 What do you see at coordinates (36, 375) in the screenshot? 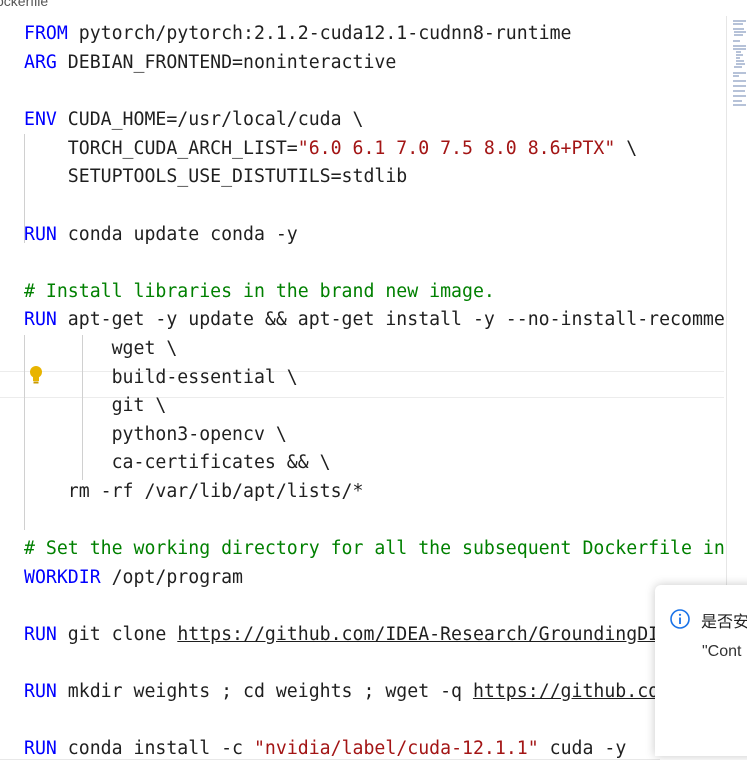
I see `lightbulb-icon` at bounding box center [36, 375].